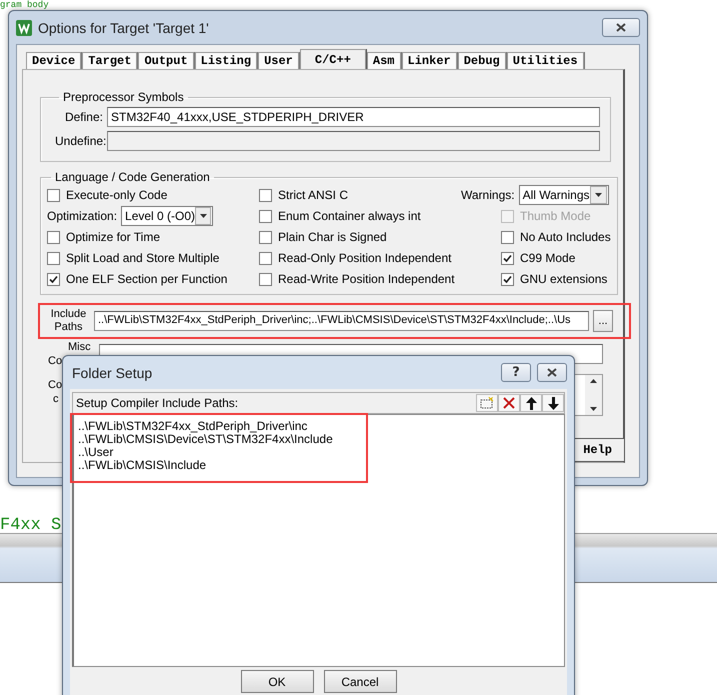  Describe the element at coordinates (516, 372) in the screenshot. I see `help-button: ?` at that location.